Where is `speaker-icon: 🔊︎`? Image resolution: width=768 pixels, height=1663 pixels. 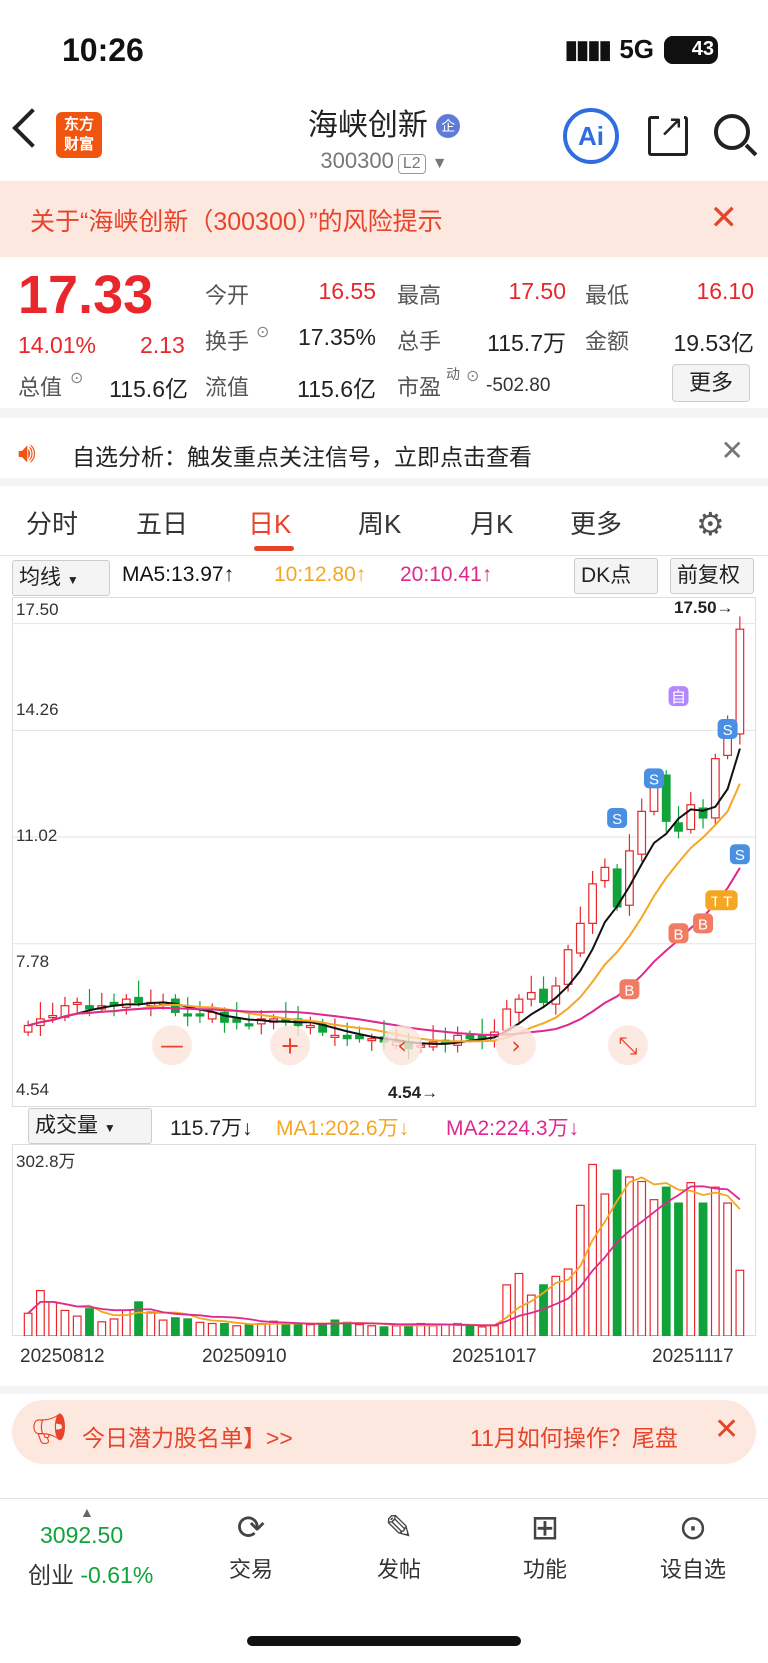
speaker-icon: 🔊︎ is located at coordinates (27, 452).